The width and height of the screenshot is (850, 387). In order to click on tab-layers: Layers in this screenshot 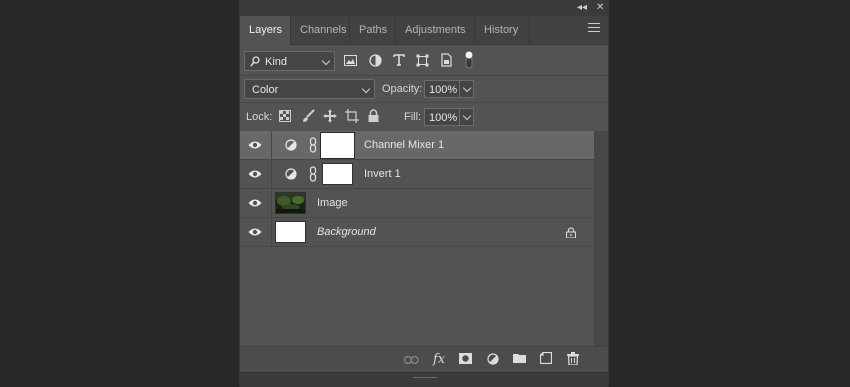, I will do `click(265, 30)`.